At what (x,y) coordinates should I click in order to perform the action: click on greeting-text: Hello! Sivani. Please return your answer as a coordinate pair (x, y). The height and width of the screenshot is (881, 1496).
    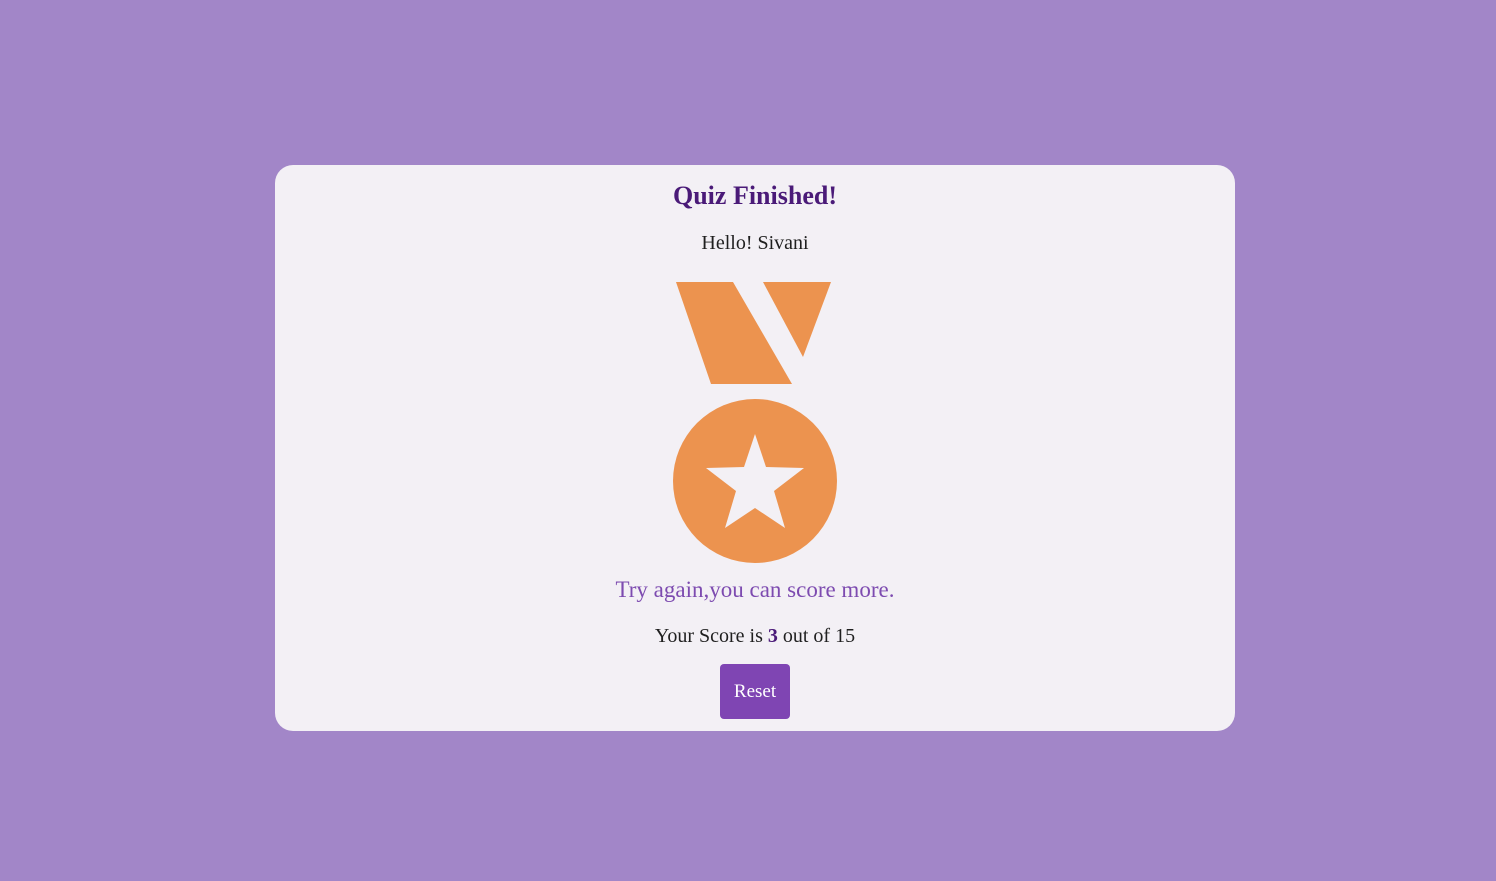
    Looking at the image, I should click on (755, 243).